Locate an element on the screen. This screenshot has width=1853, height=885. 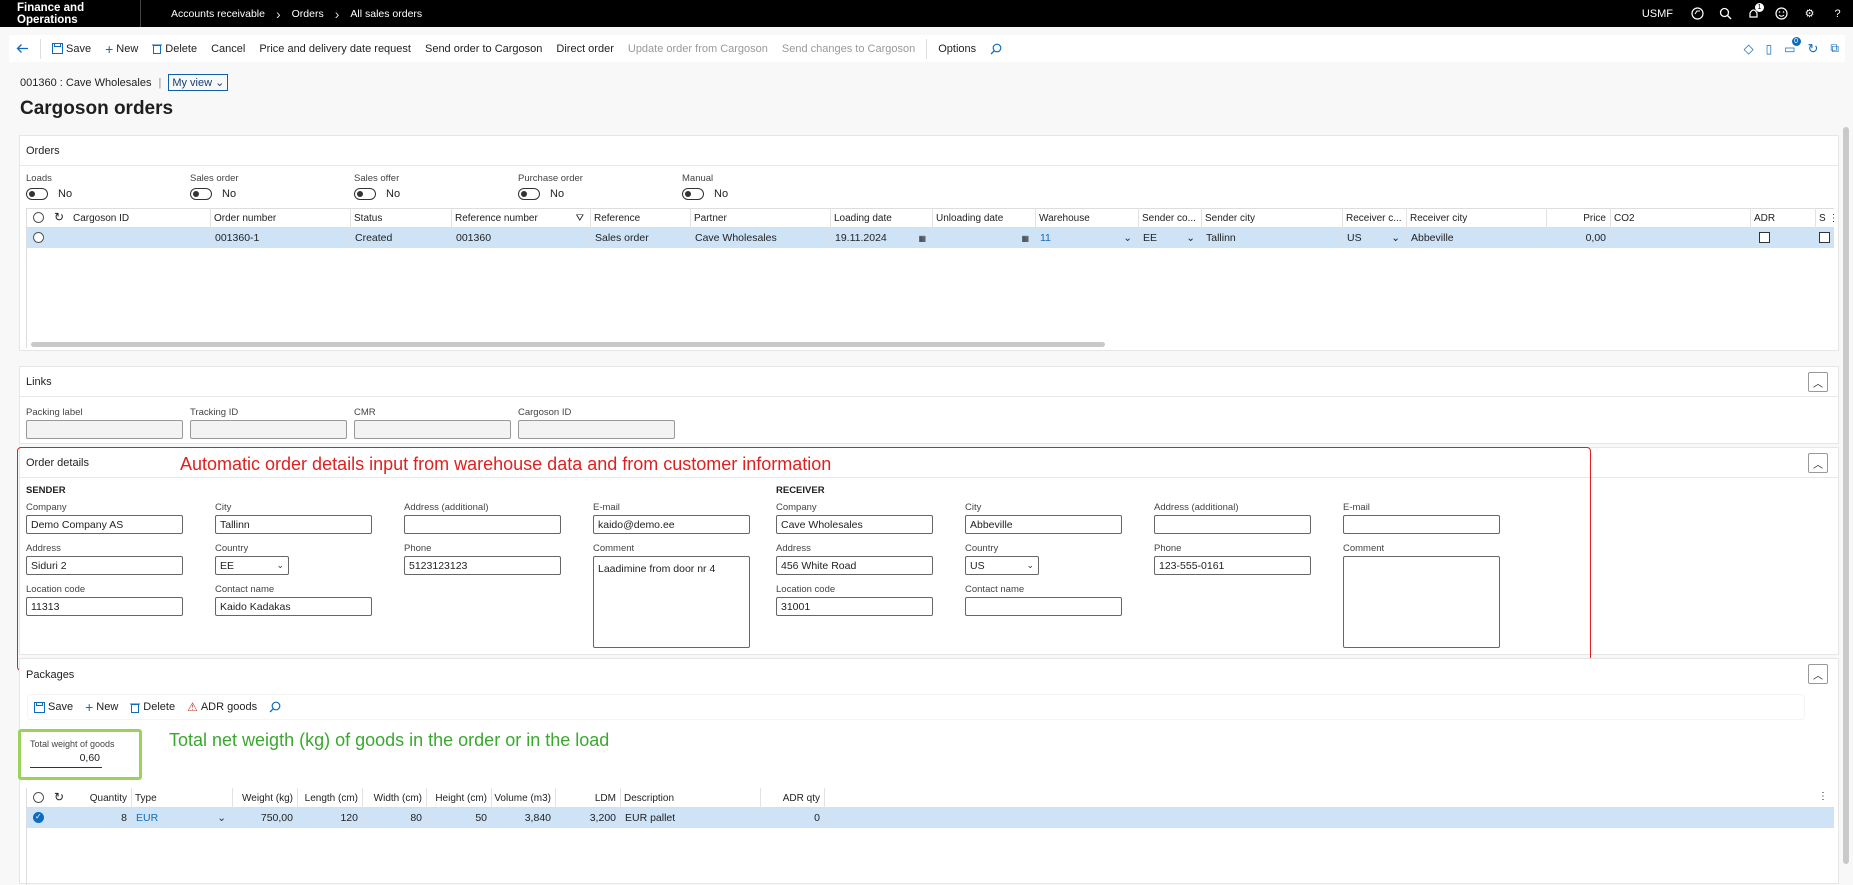
col-partner: Partner is located at coordinates (761, 218).